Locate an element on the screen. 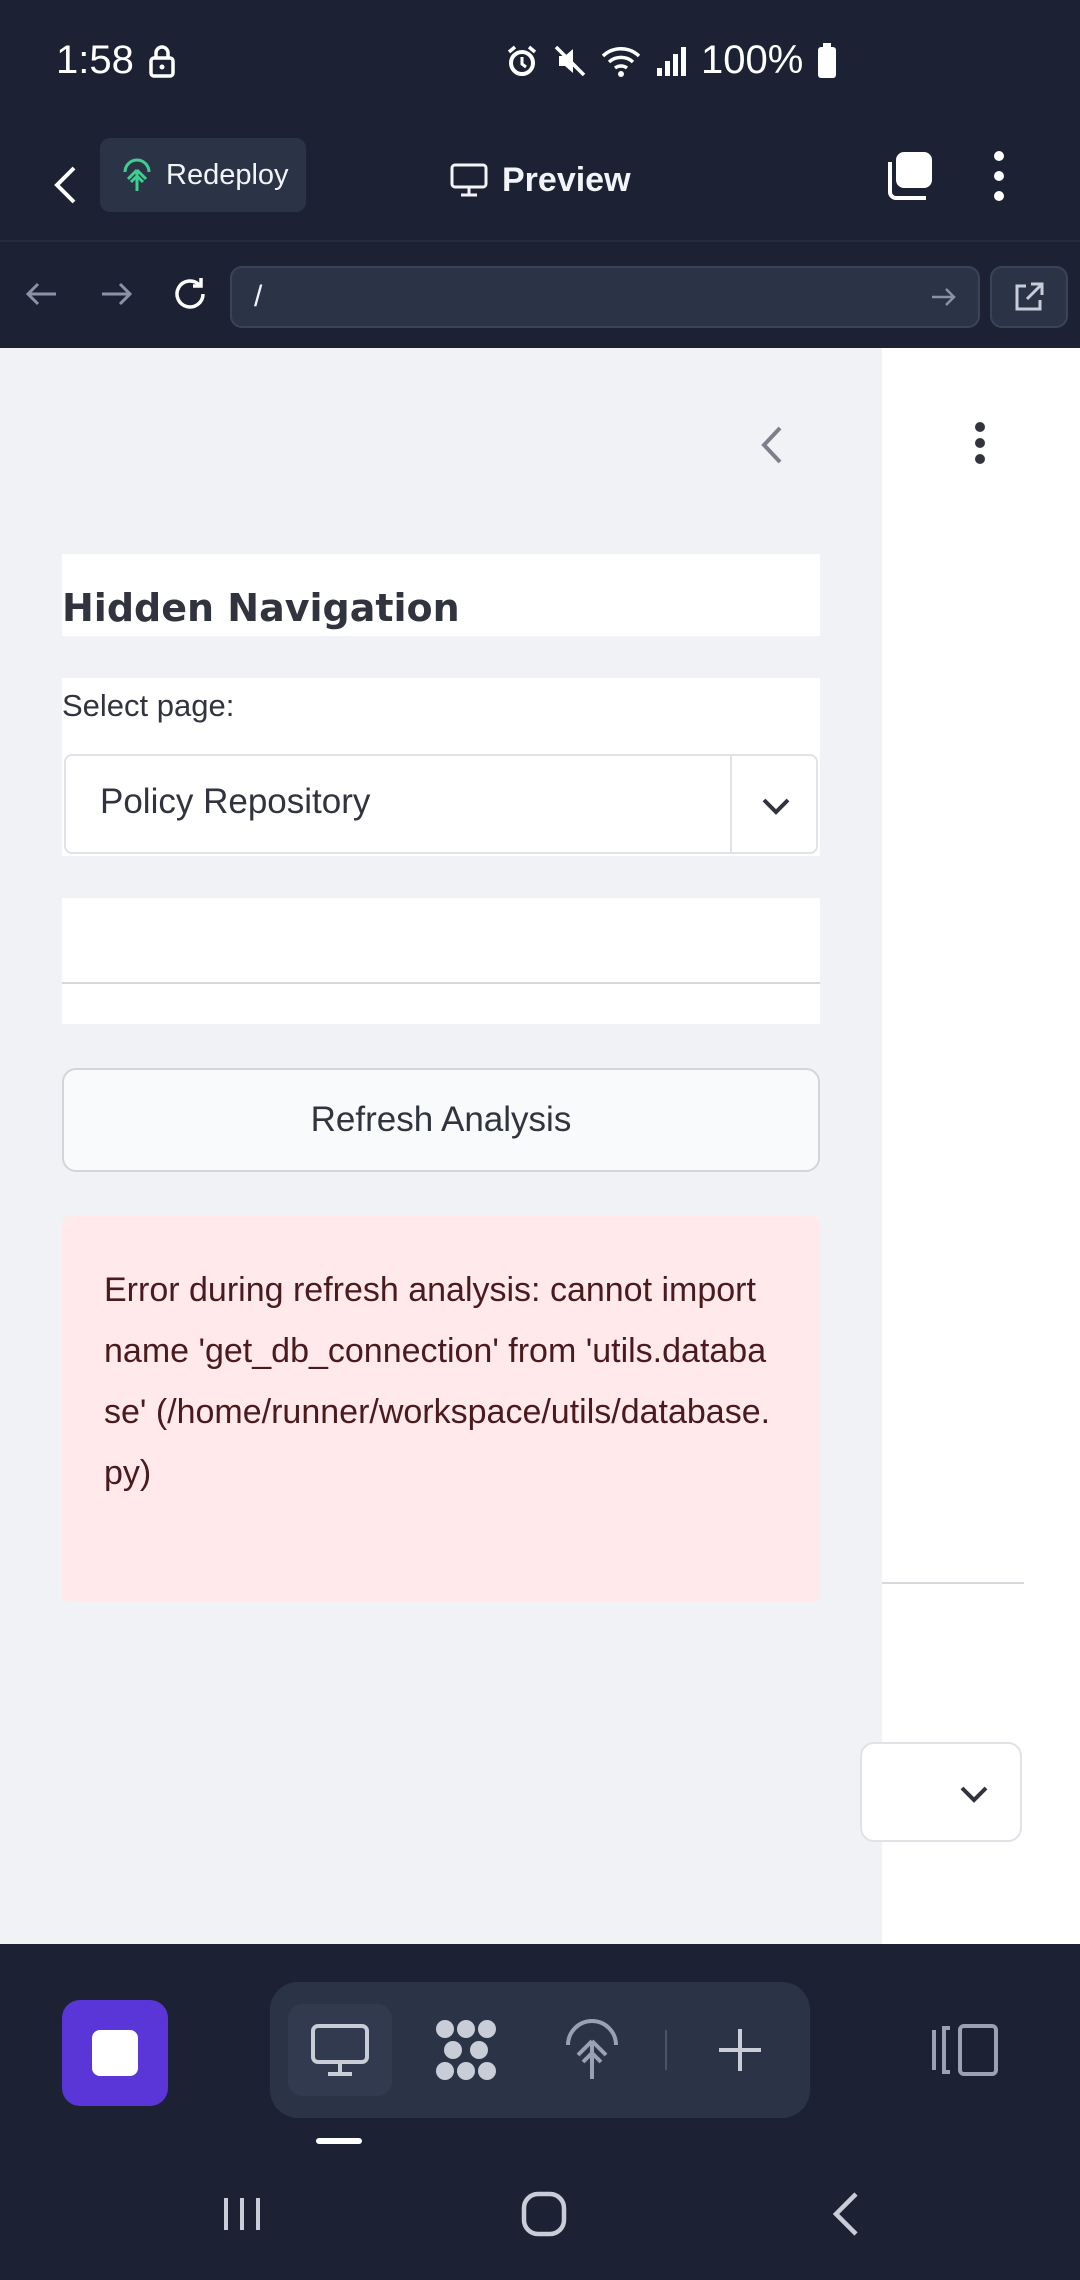 This screenshot has height=2280, width=1080. app-switcher-button is located at coordinates (115, 2053).